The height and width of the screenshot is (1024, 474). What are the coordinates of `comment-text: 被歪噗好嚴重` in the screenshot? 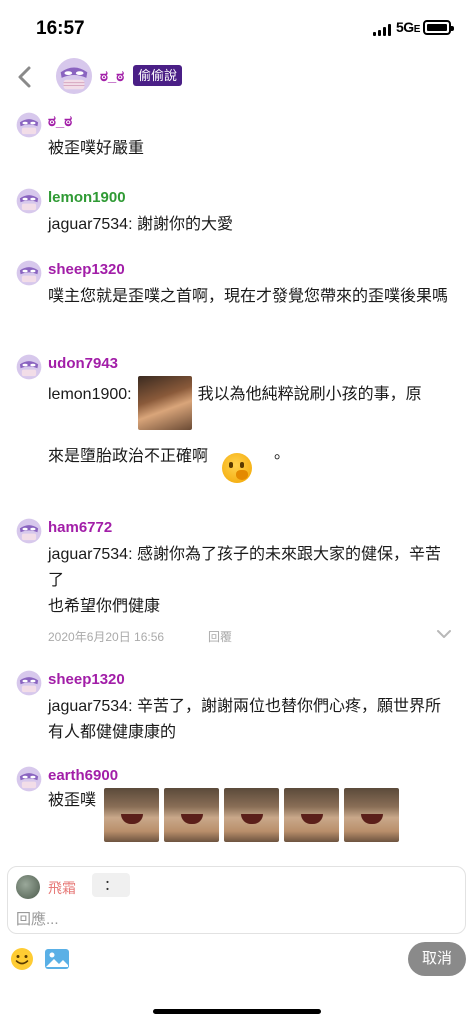 It's located at (96, 148).